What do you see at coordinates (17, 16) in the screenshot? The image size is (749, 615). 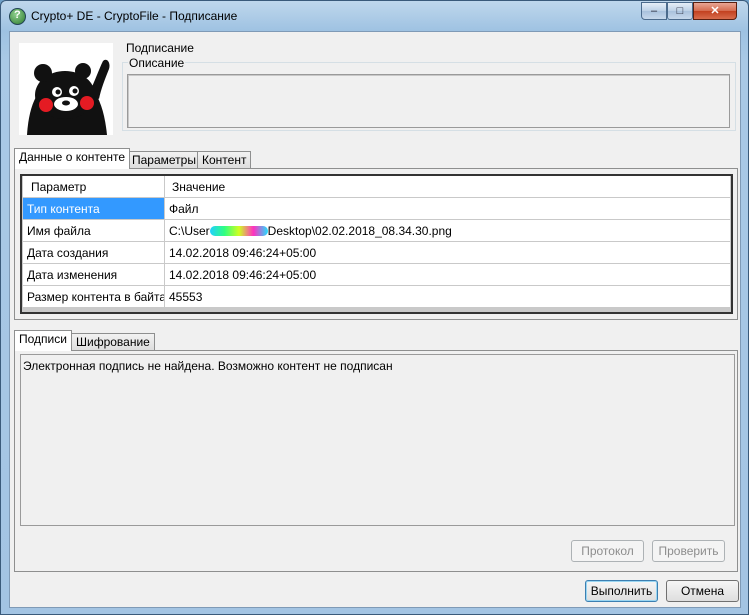 I see `app-icon` at bounding box center [17, 16].